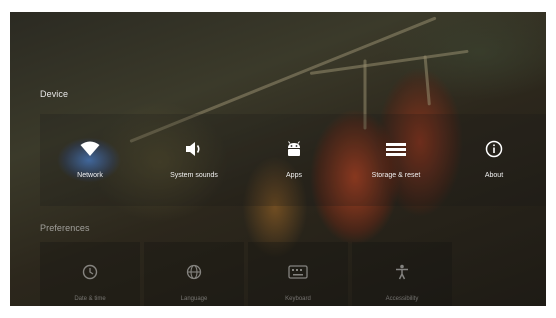  What do you see at coordinates (65, 228) in the screenshot?
I see `preferences-section-title: Preferences` at bounding box center [65, 228].